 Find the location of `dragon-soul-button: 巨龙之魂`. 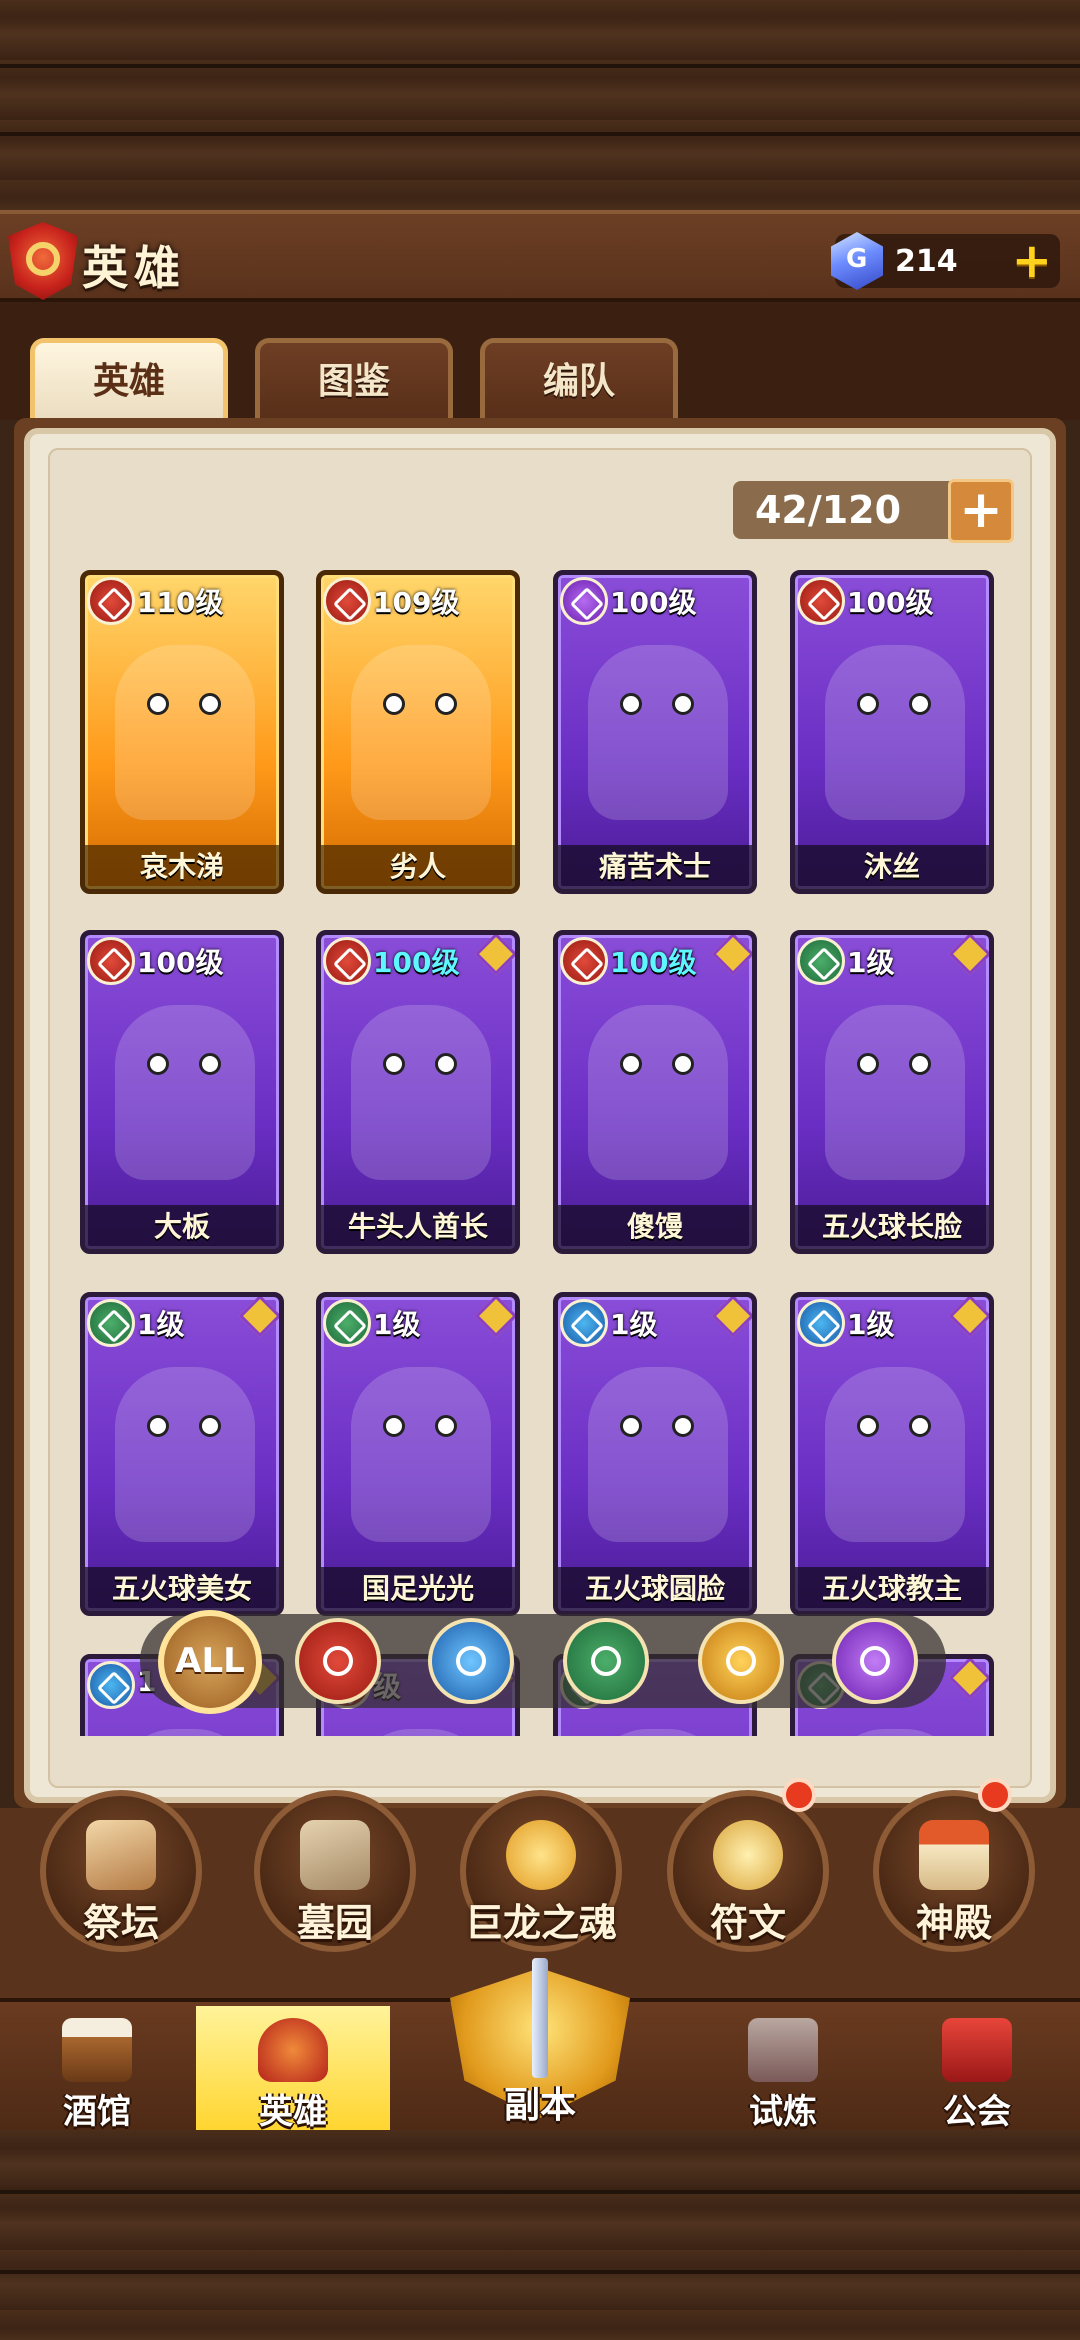

dragon-soul-button: 巨龙之魂 is located at coordinates (541, 1885).